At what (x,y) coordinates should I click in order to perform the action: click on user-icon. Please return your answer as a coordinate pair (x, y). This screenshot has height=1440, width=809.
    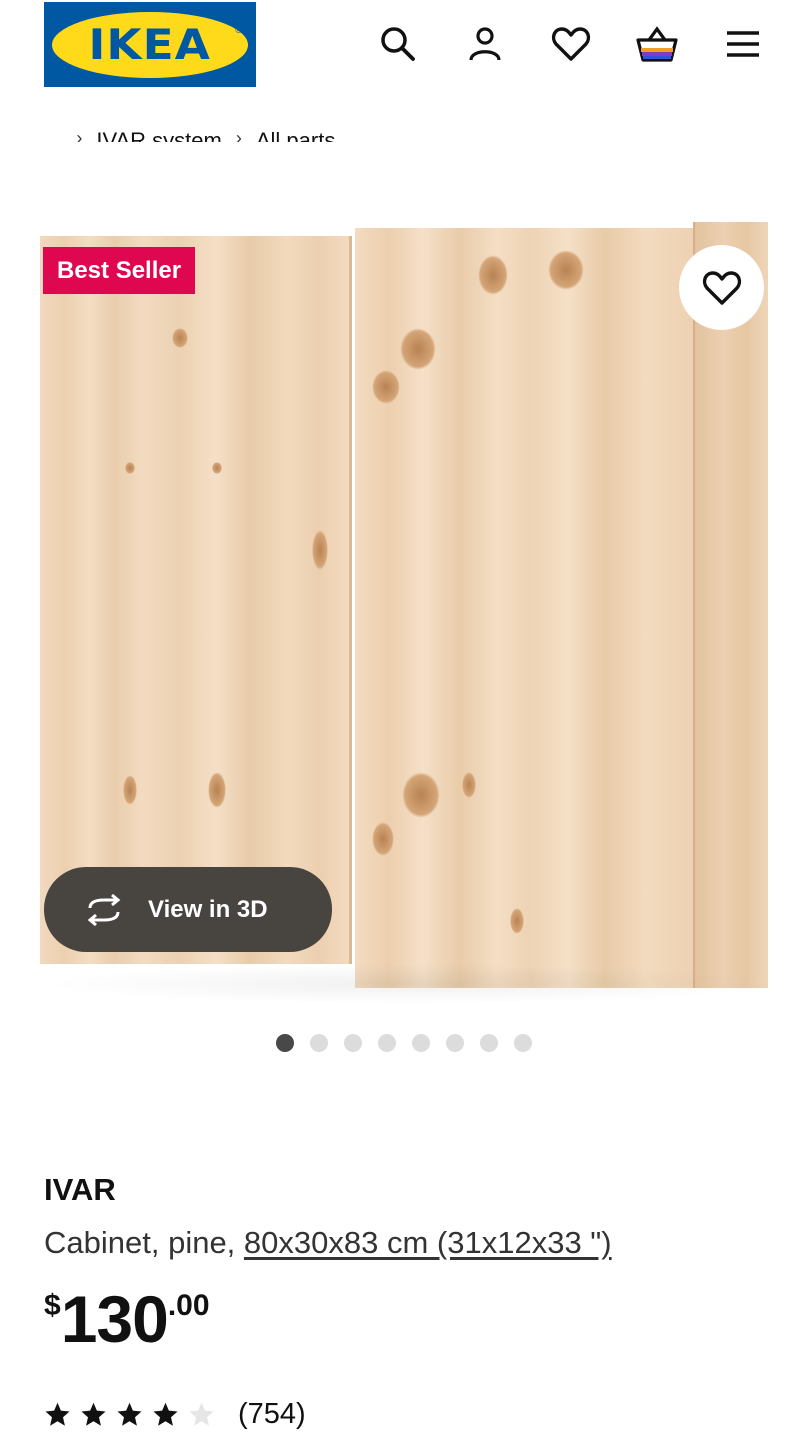
    Looking at the image, I should click on (485, 44).